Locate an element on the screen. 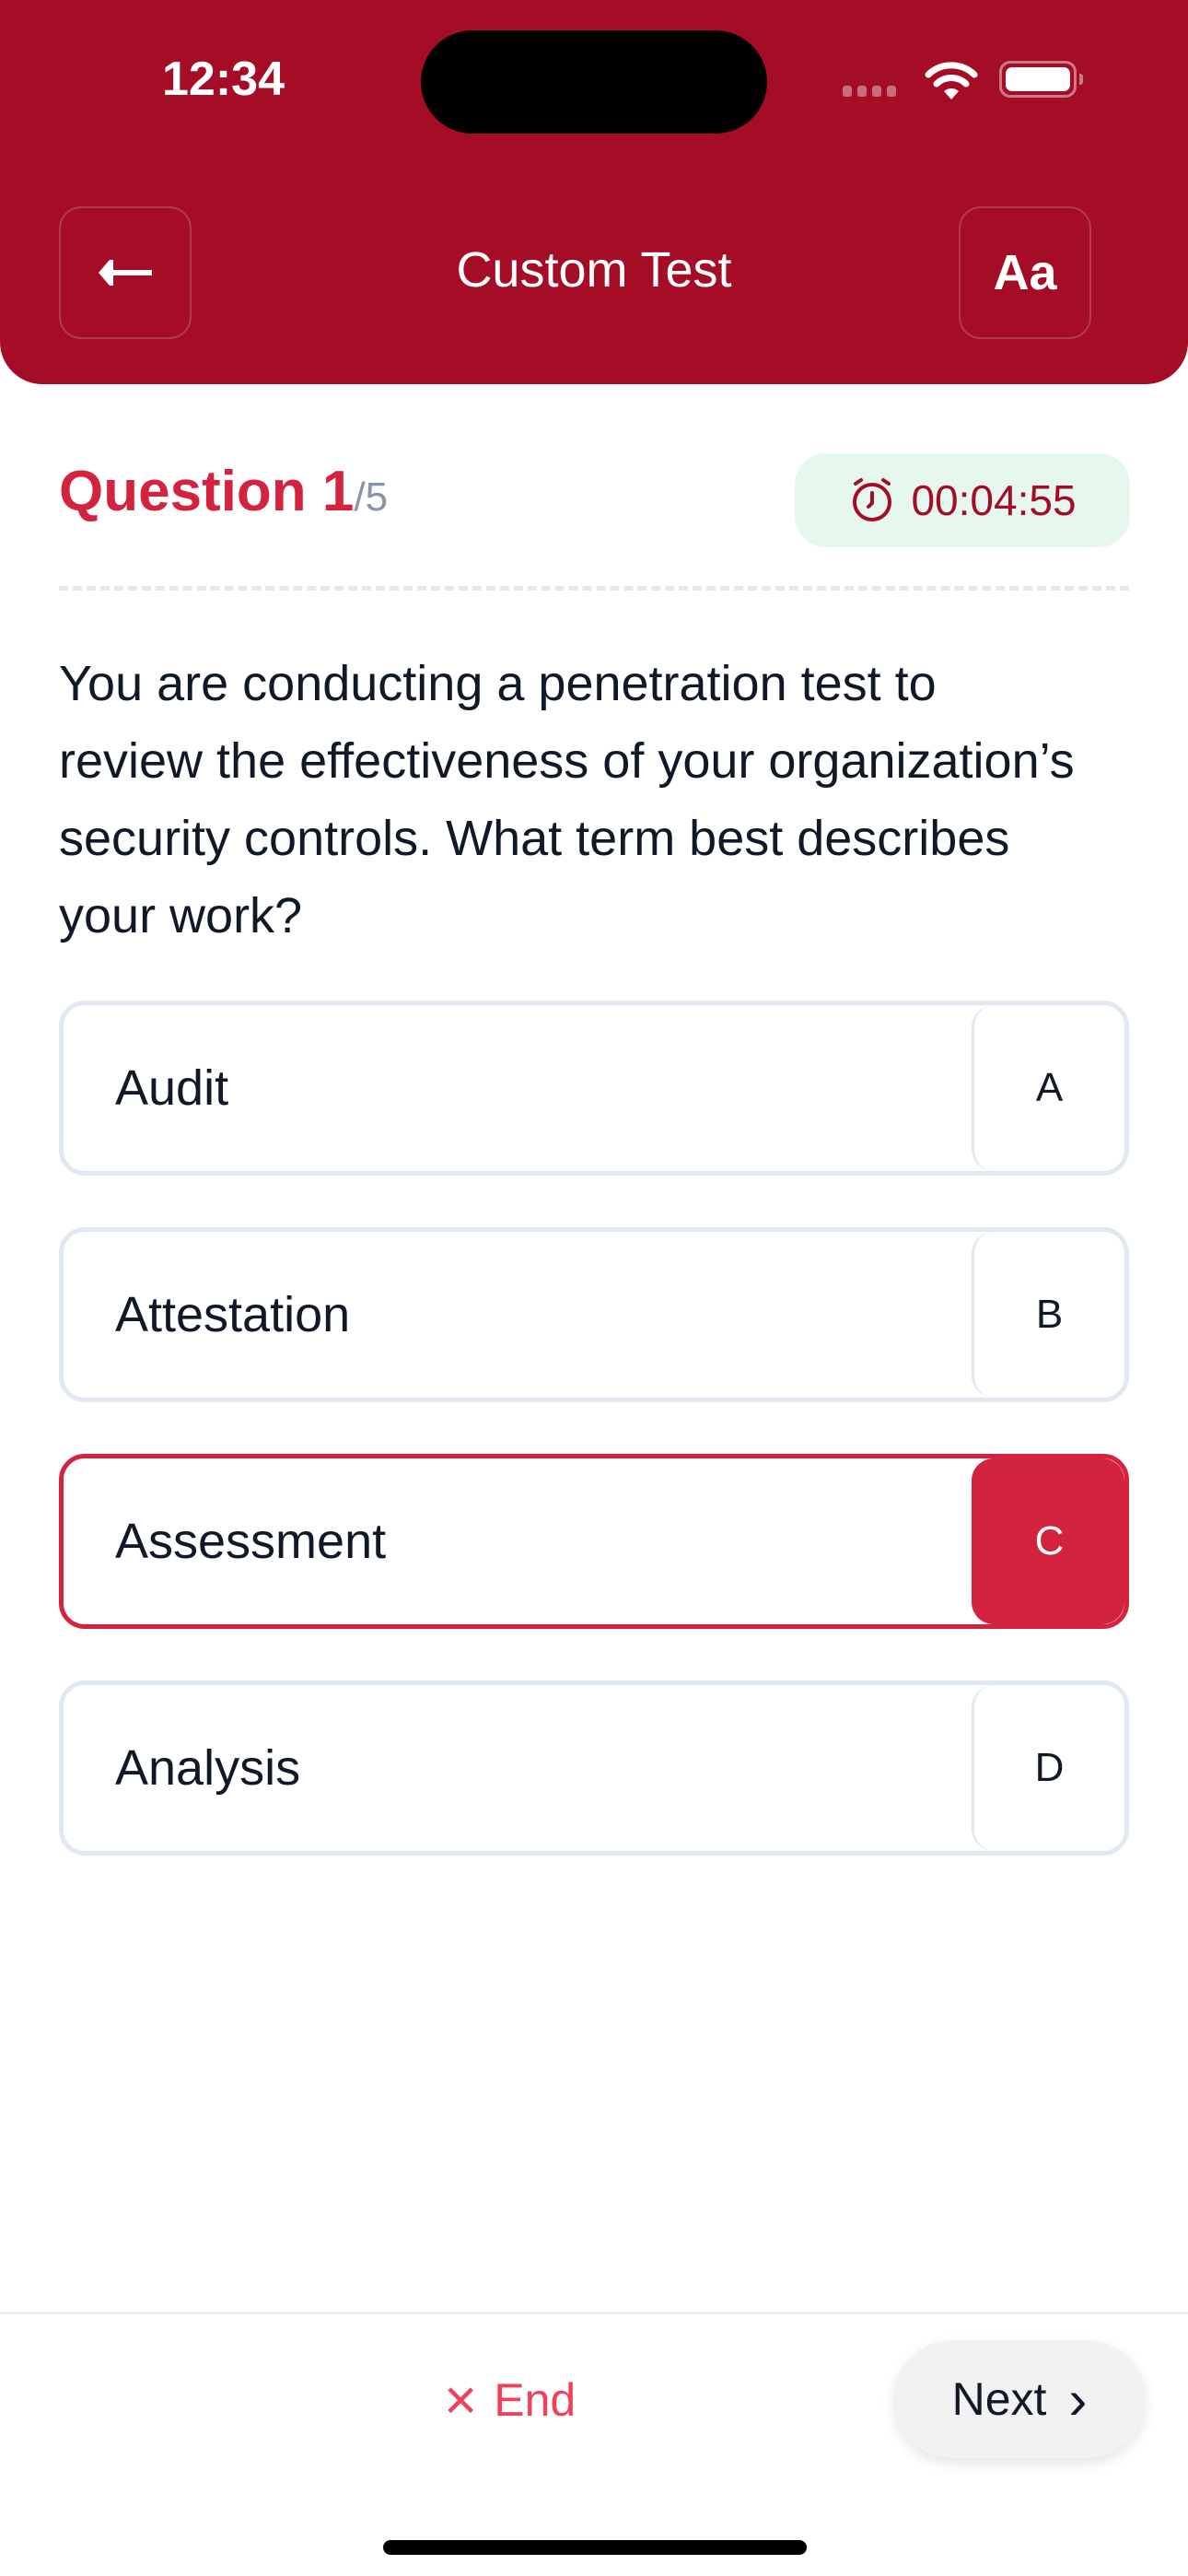  home-indicator is located at coordinates (595, 2547).